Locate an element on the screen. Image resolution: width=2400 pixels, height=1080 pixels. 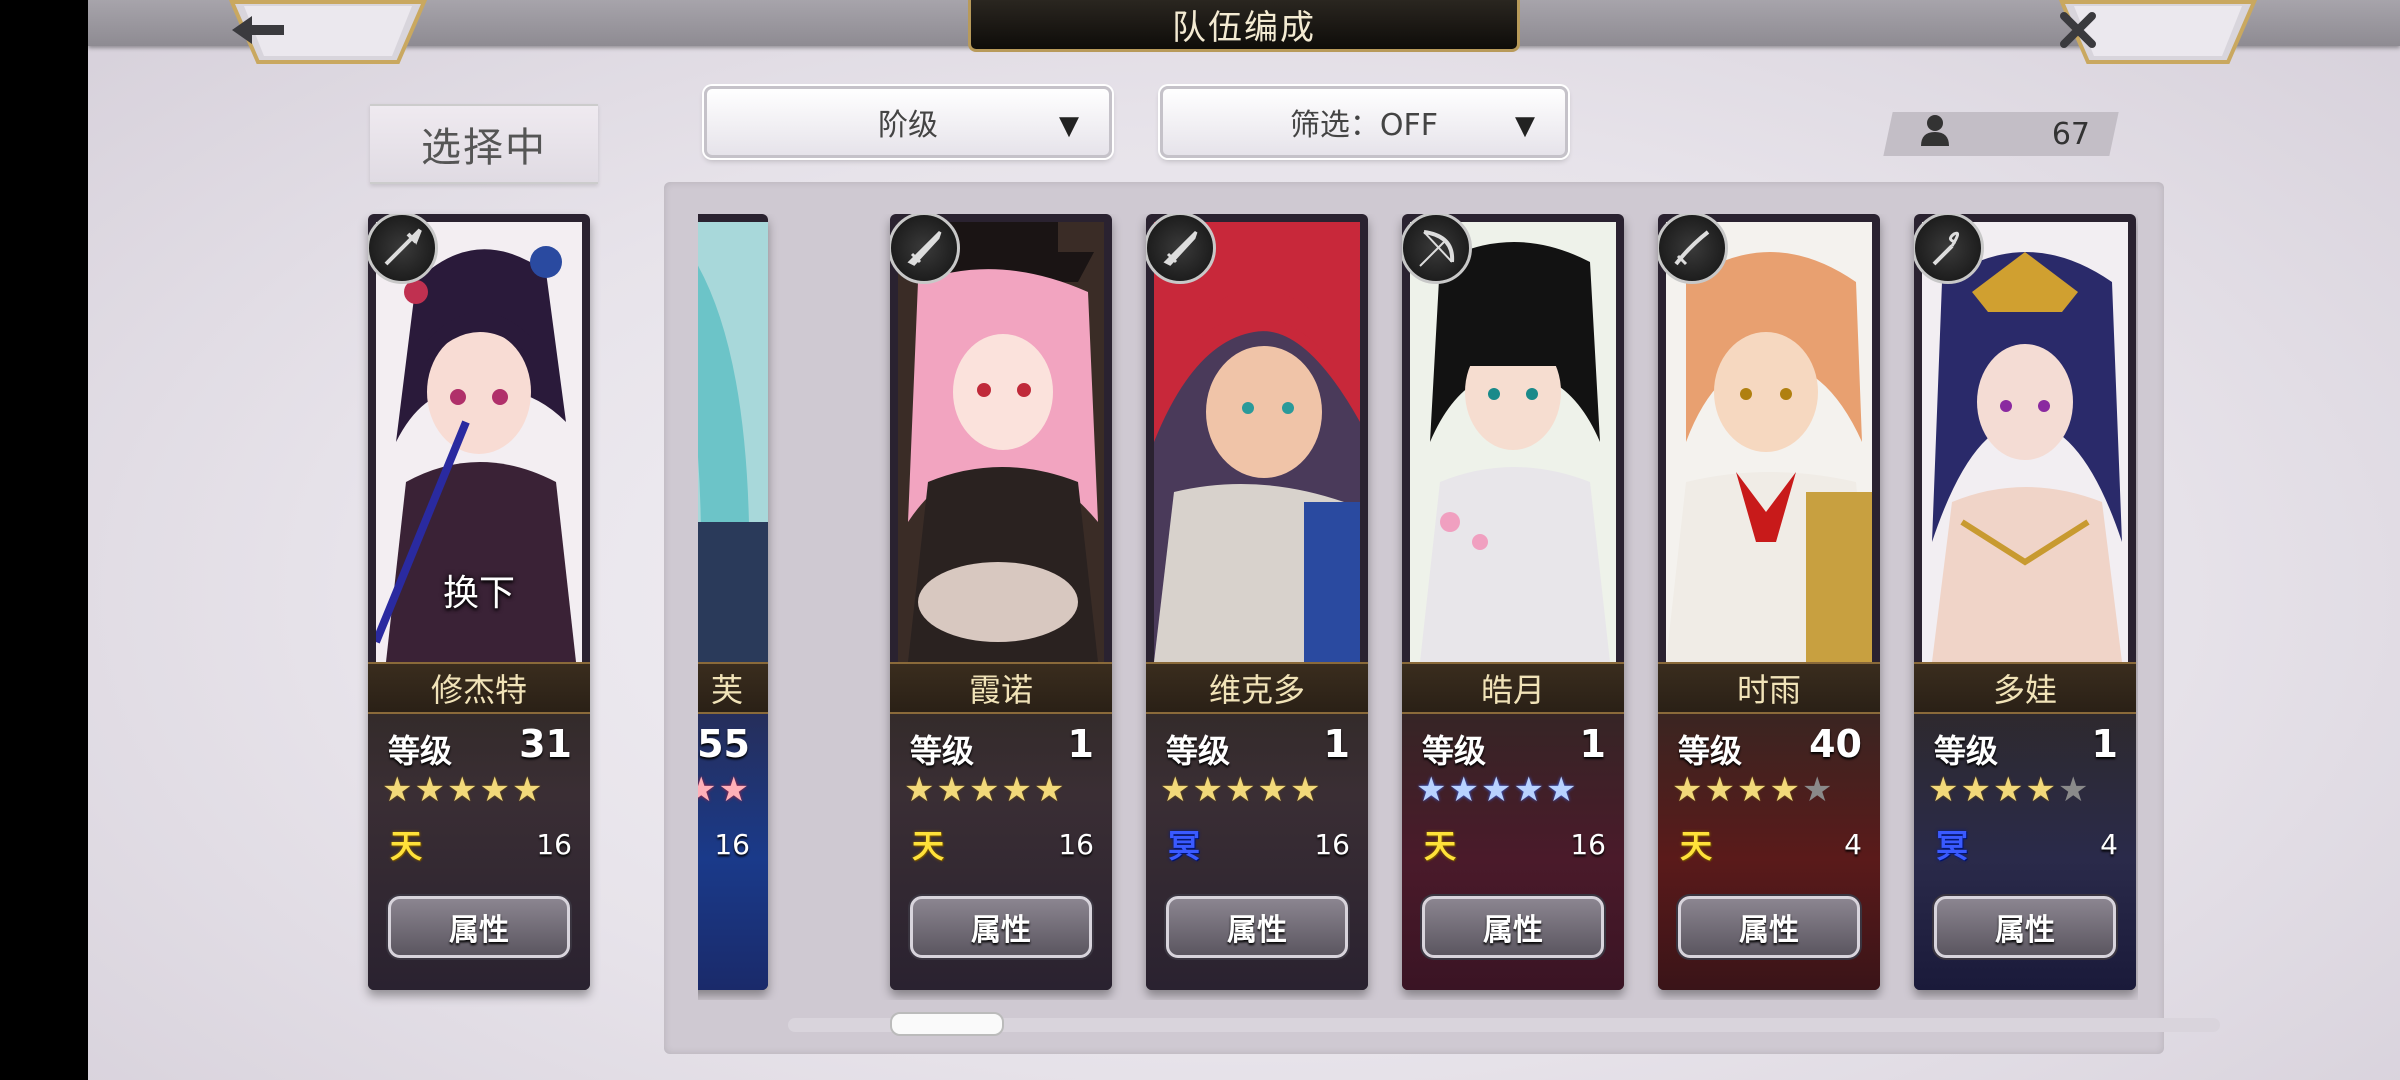
selected-section-label: 选择中 is located at coordinates (484, 144).